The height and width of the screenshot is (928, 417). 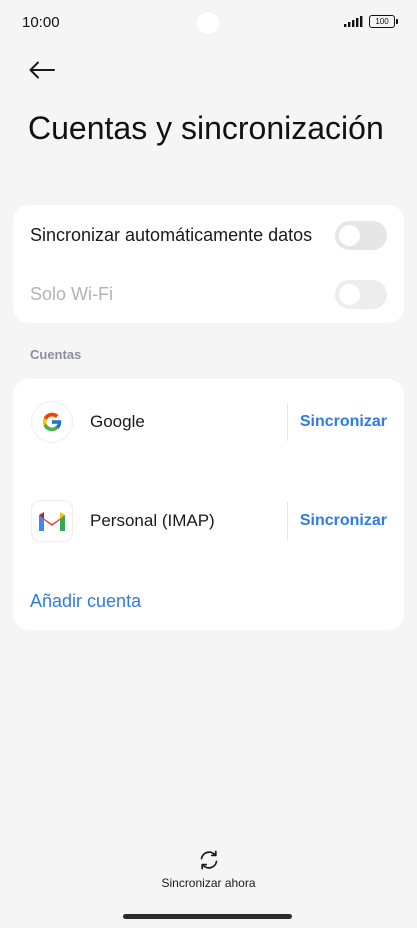 I want to click on sync-now-button: Sincronizar ahora, so click(x=208, y=869).